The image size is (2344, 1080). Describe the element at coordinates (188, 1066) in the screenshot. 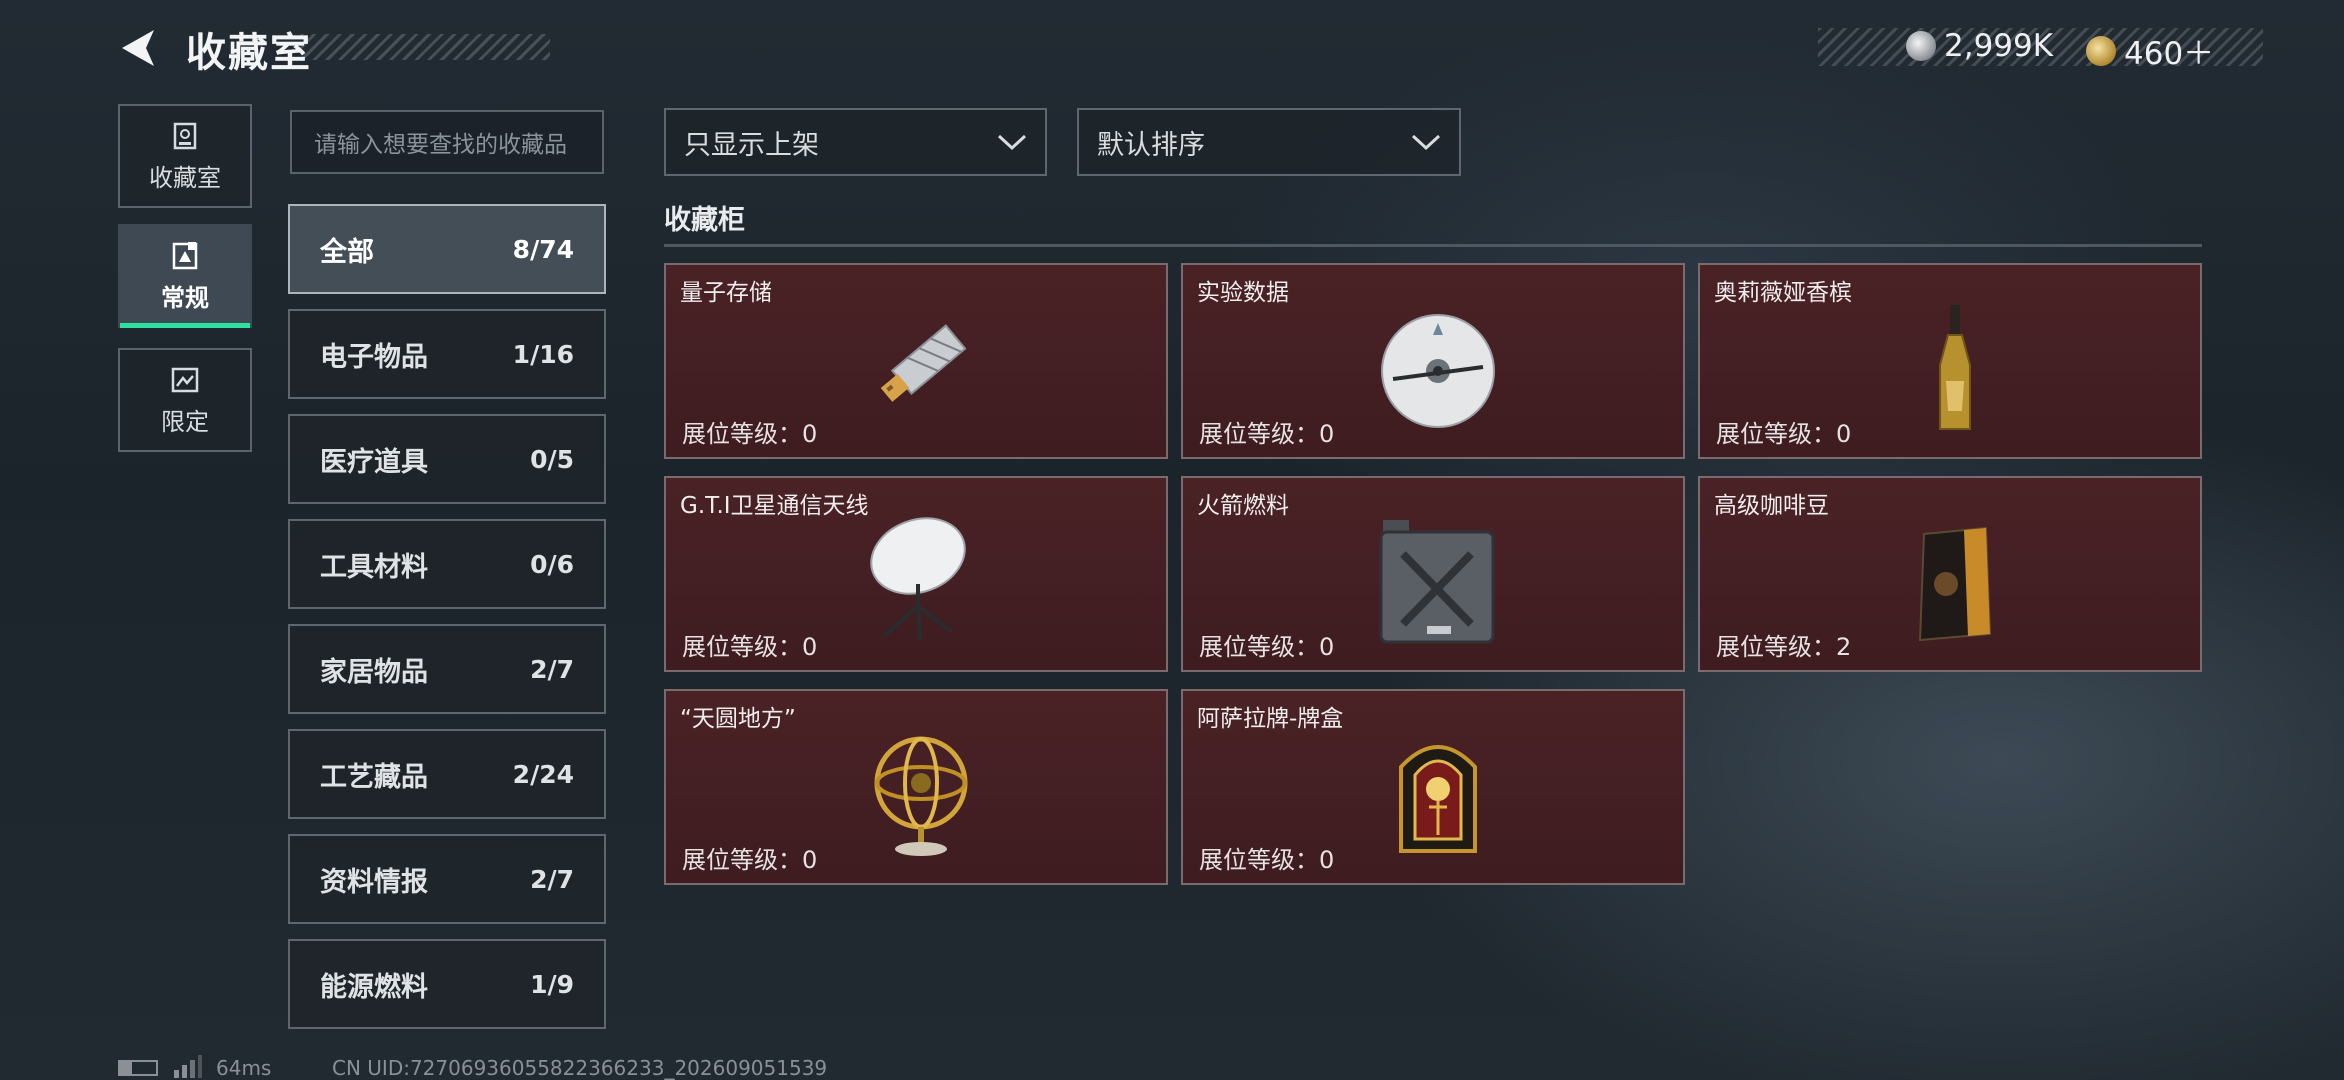

I see `signal-icon` at that location.